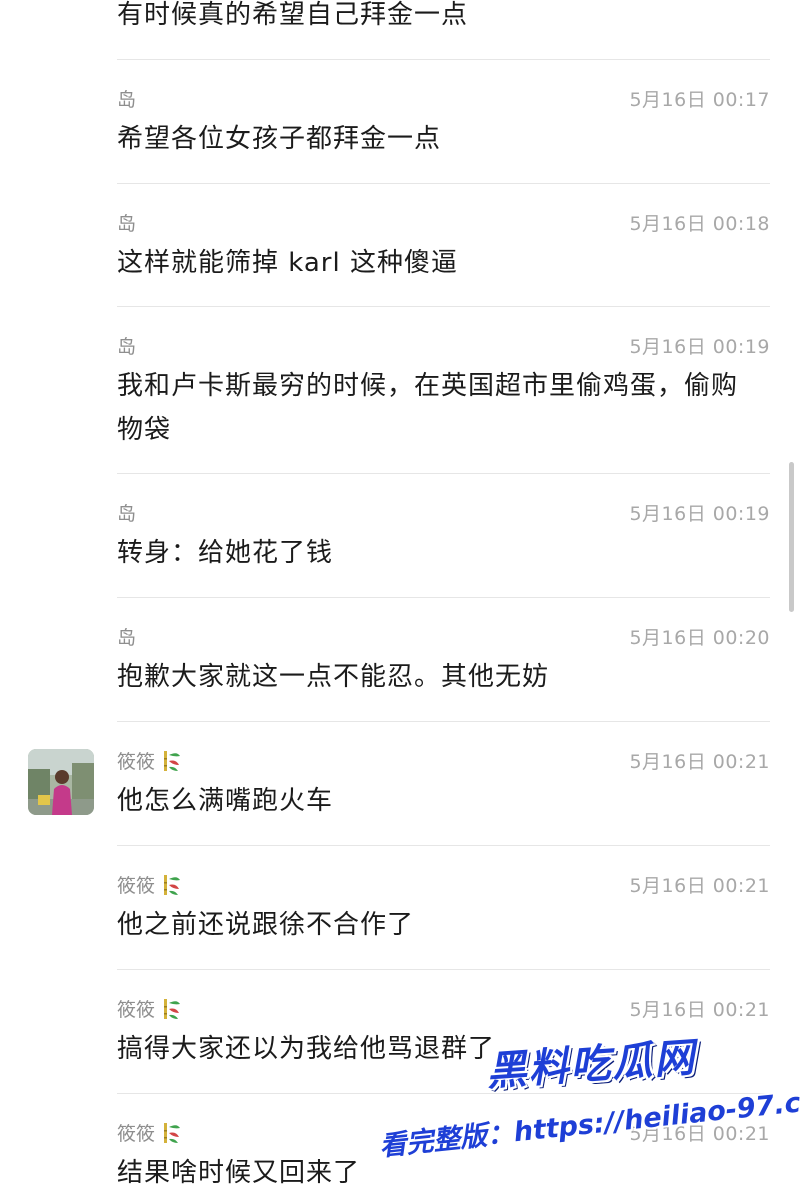 The height and width of the screenshot is (1200, 800). Describe the element at coordinates (791, 537) in the screenshot. I see `scrollbar` at that location.